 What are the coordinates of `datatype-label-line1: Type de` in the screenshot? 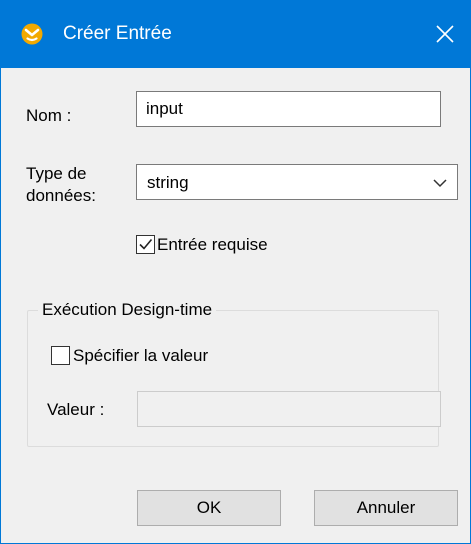 It's located at (56, 173).